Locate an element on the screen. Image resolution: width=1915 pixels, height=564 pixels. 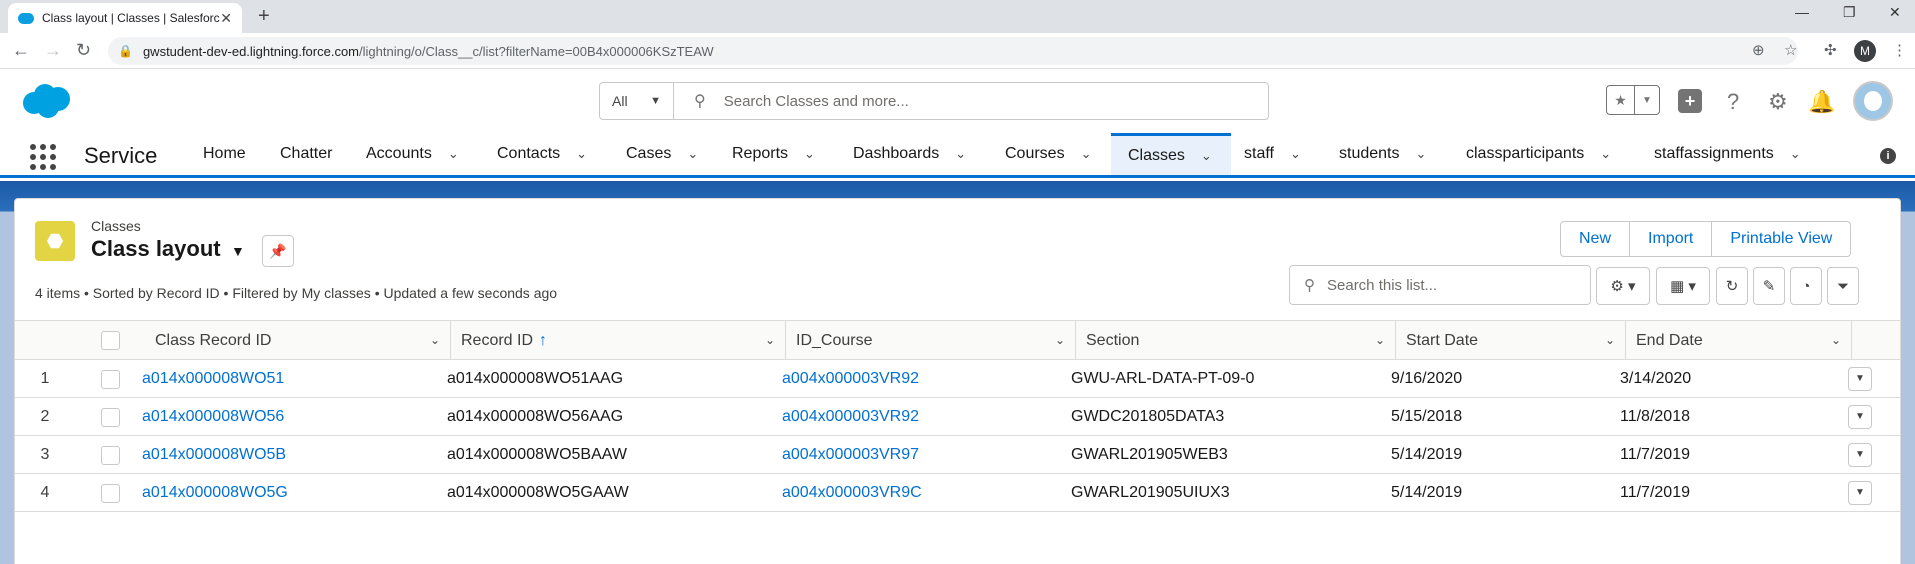
nav-item-contacts: Contacts ⌄ is located at coordinates (542, 154).